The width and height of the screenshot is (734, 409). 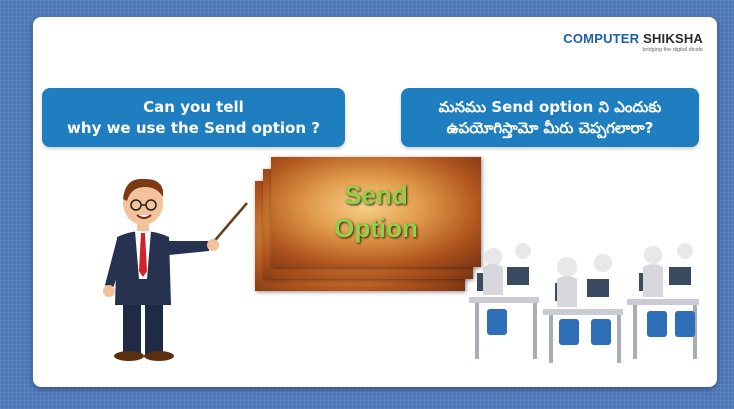 What do you see at coordinates (550, 127) in the screenshot?
I see `question-telugu-line2: ఉపయోగిస్తామో మీరు చెప్పగలారా?` at bounding box center [550, 127].